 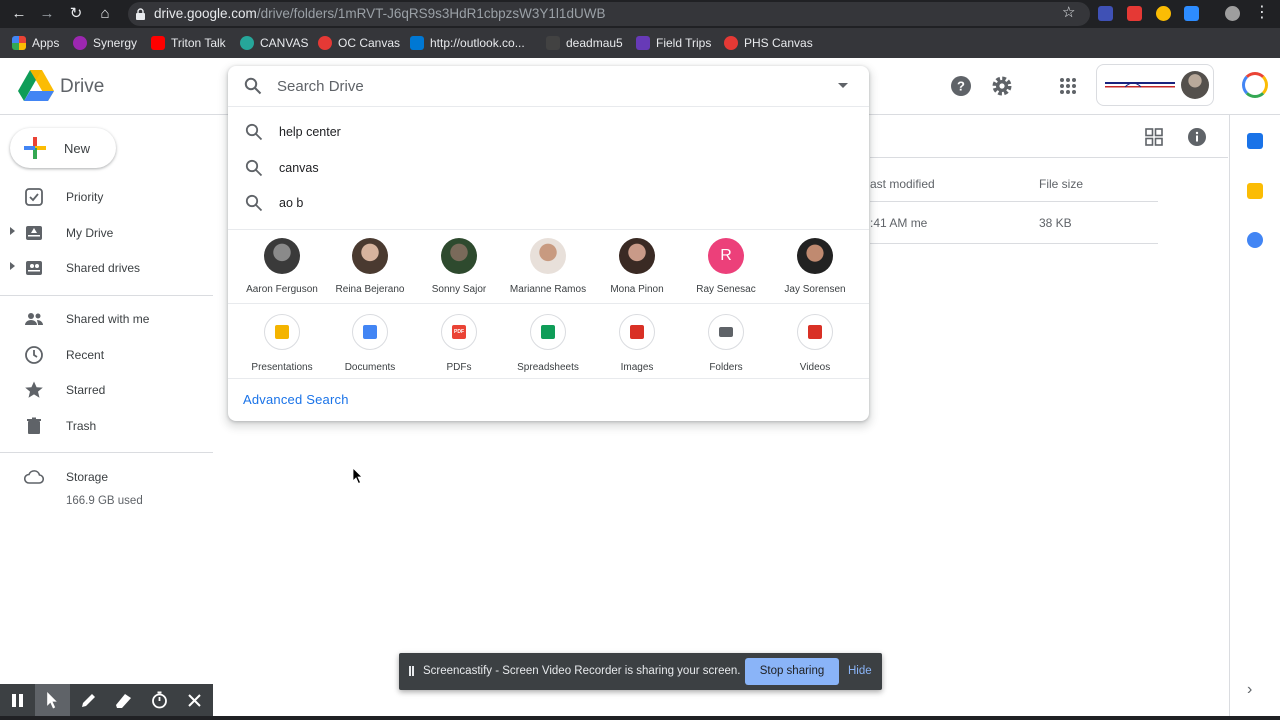 I want to click on calendar-icon, so click(x=1255, y=141).